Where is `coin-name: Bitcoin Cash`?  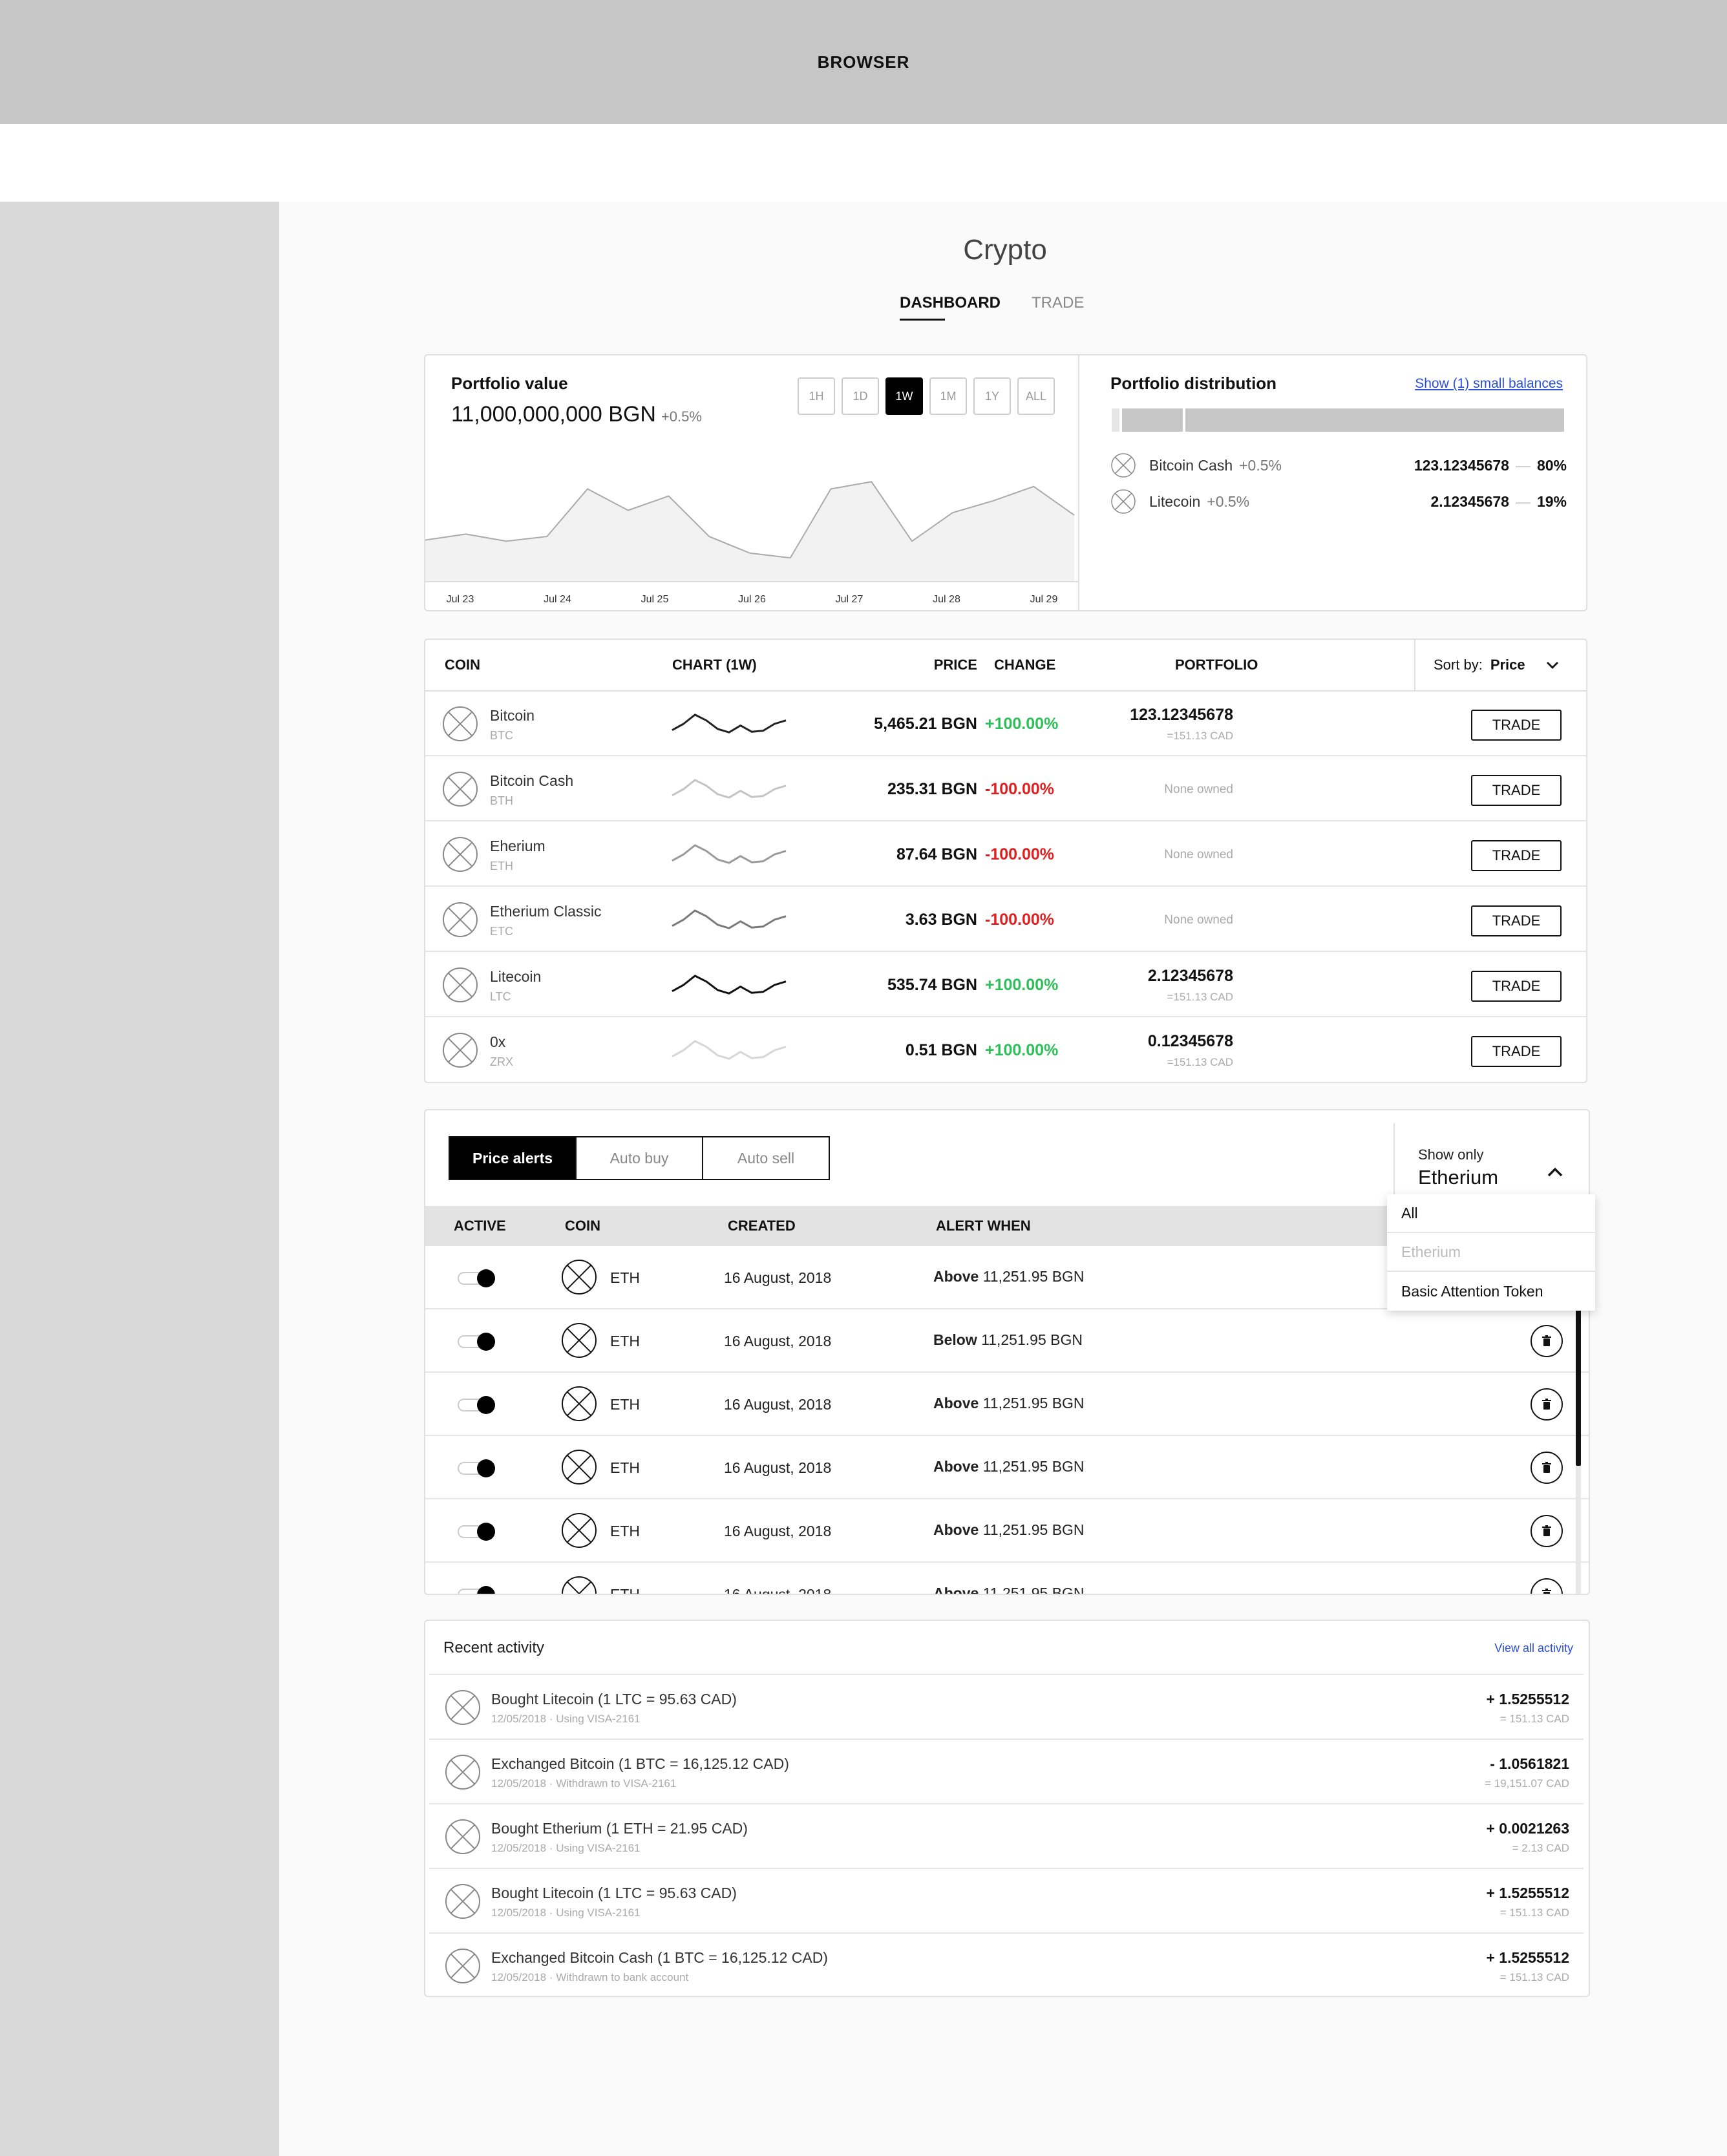
coin-name: Bitcoin Cash is located at coordinates (532, 780).